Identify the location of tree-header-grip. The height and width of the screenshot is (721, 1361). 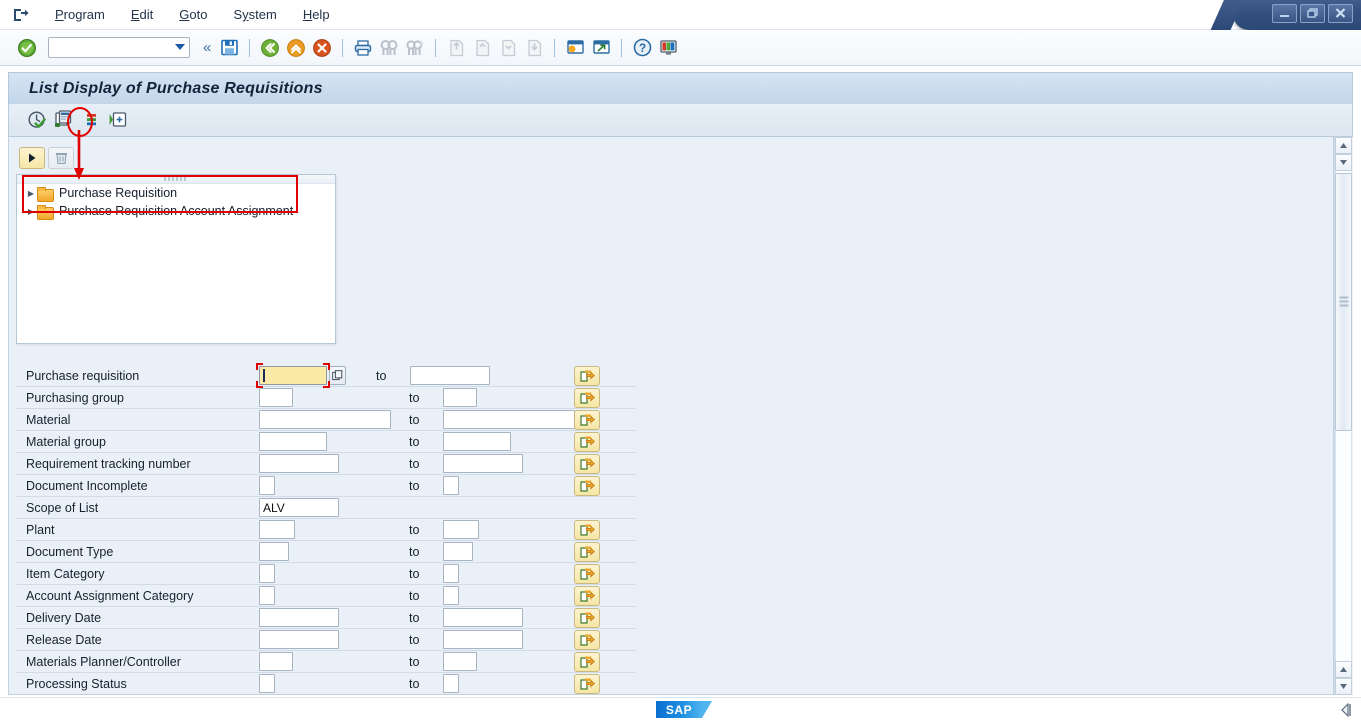
(176, 179).